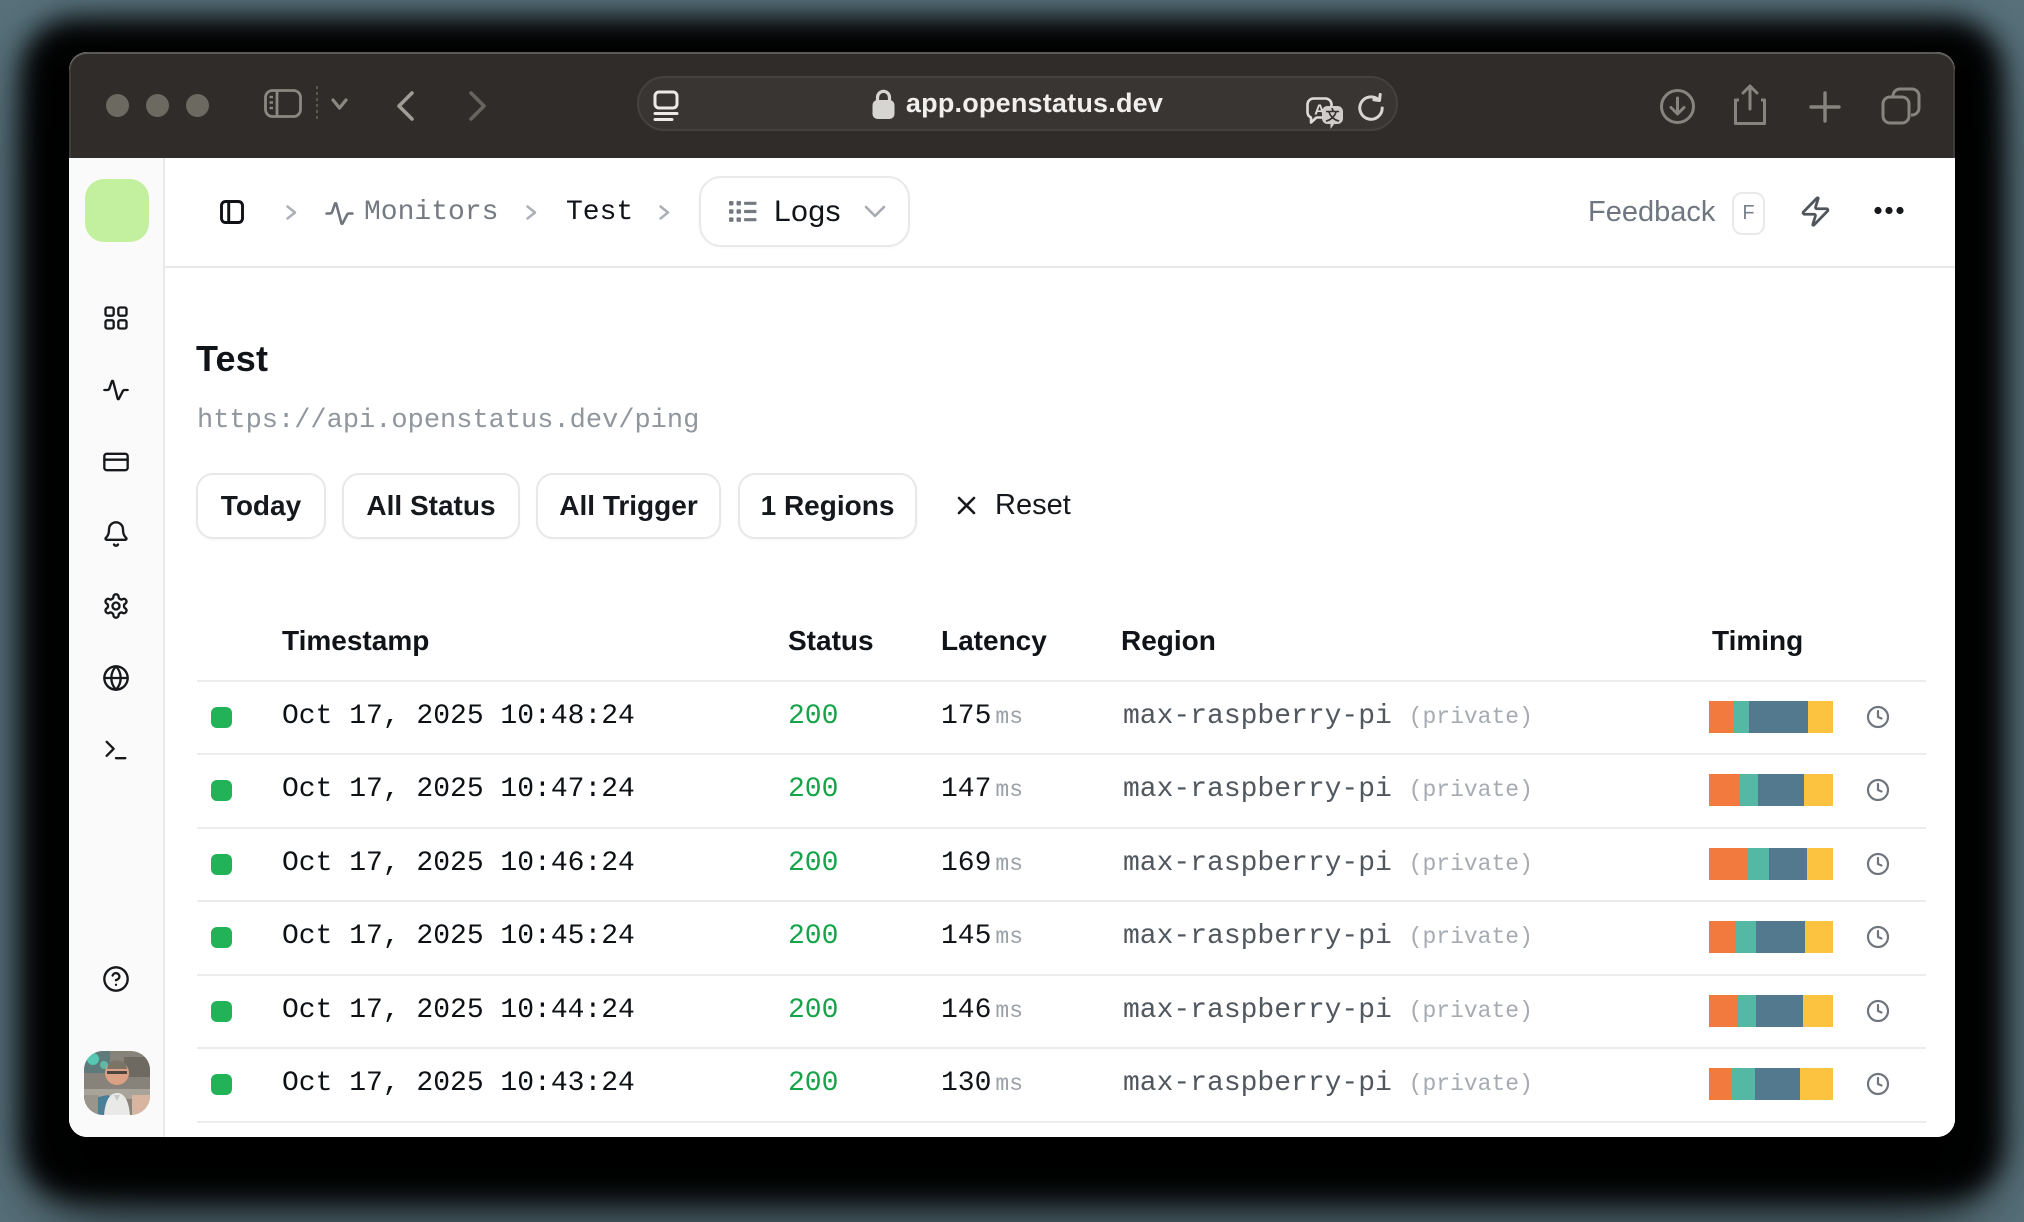 This screenshot has height=1222, width=2024. Describe the element at coordinates (1333, 116) in the screenshot. I see `svg-text: 文` at that location.